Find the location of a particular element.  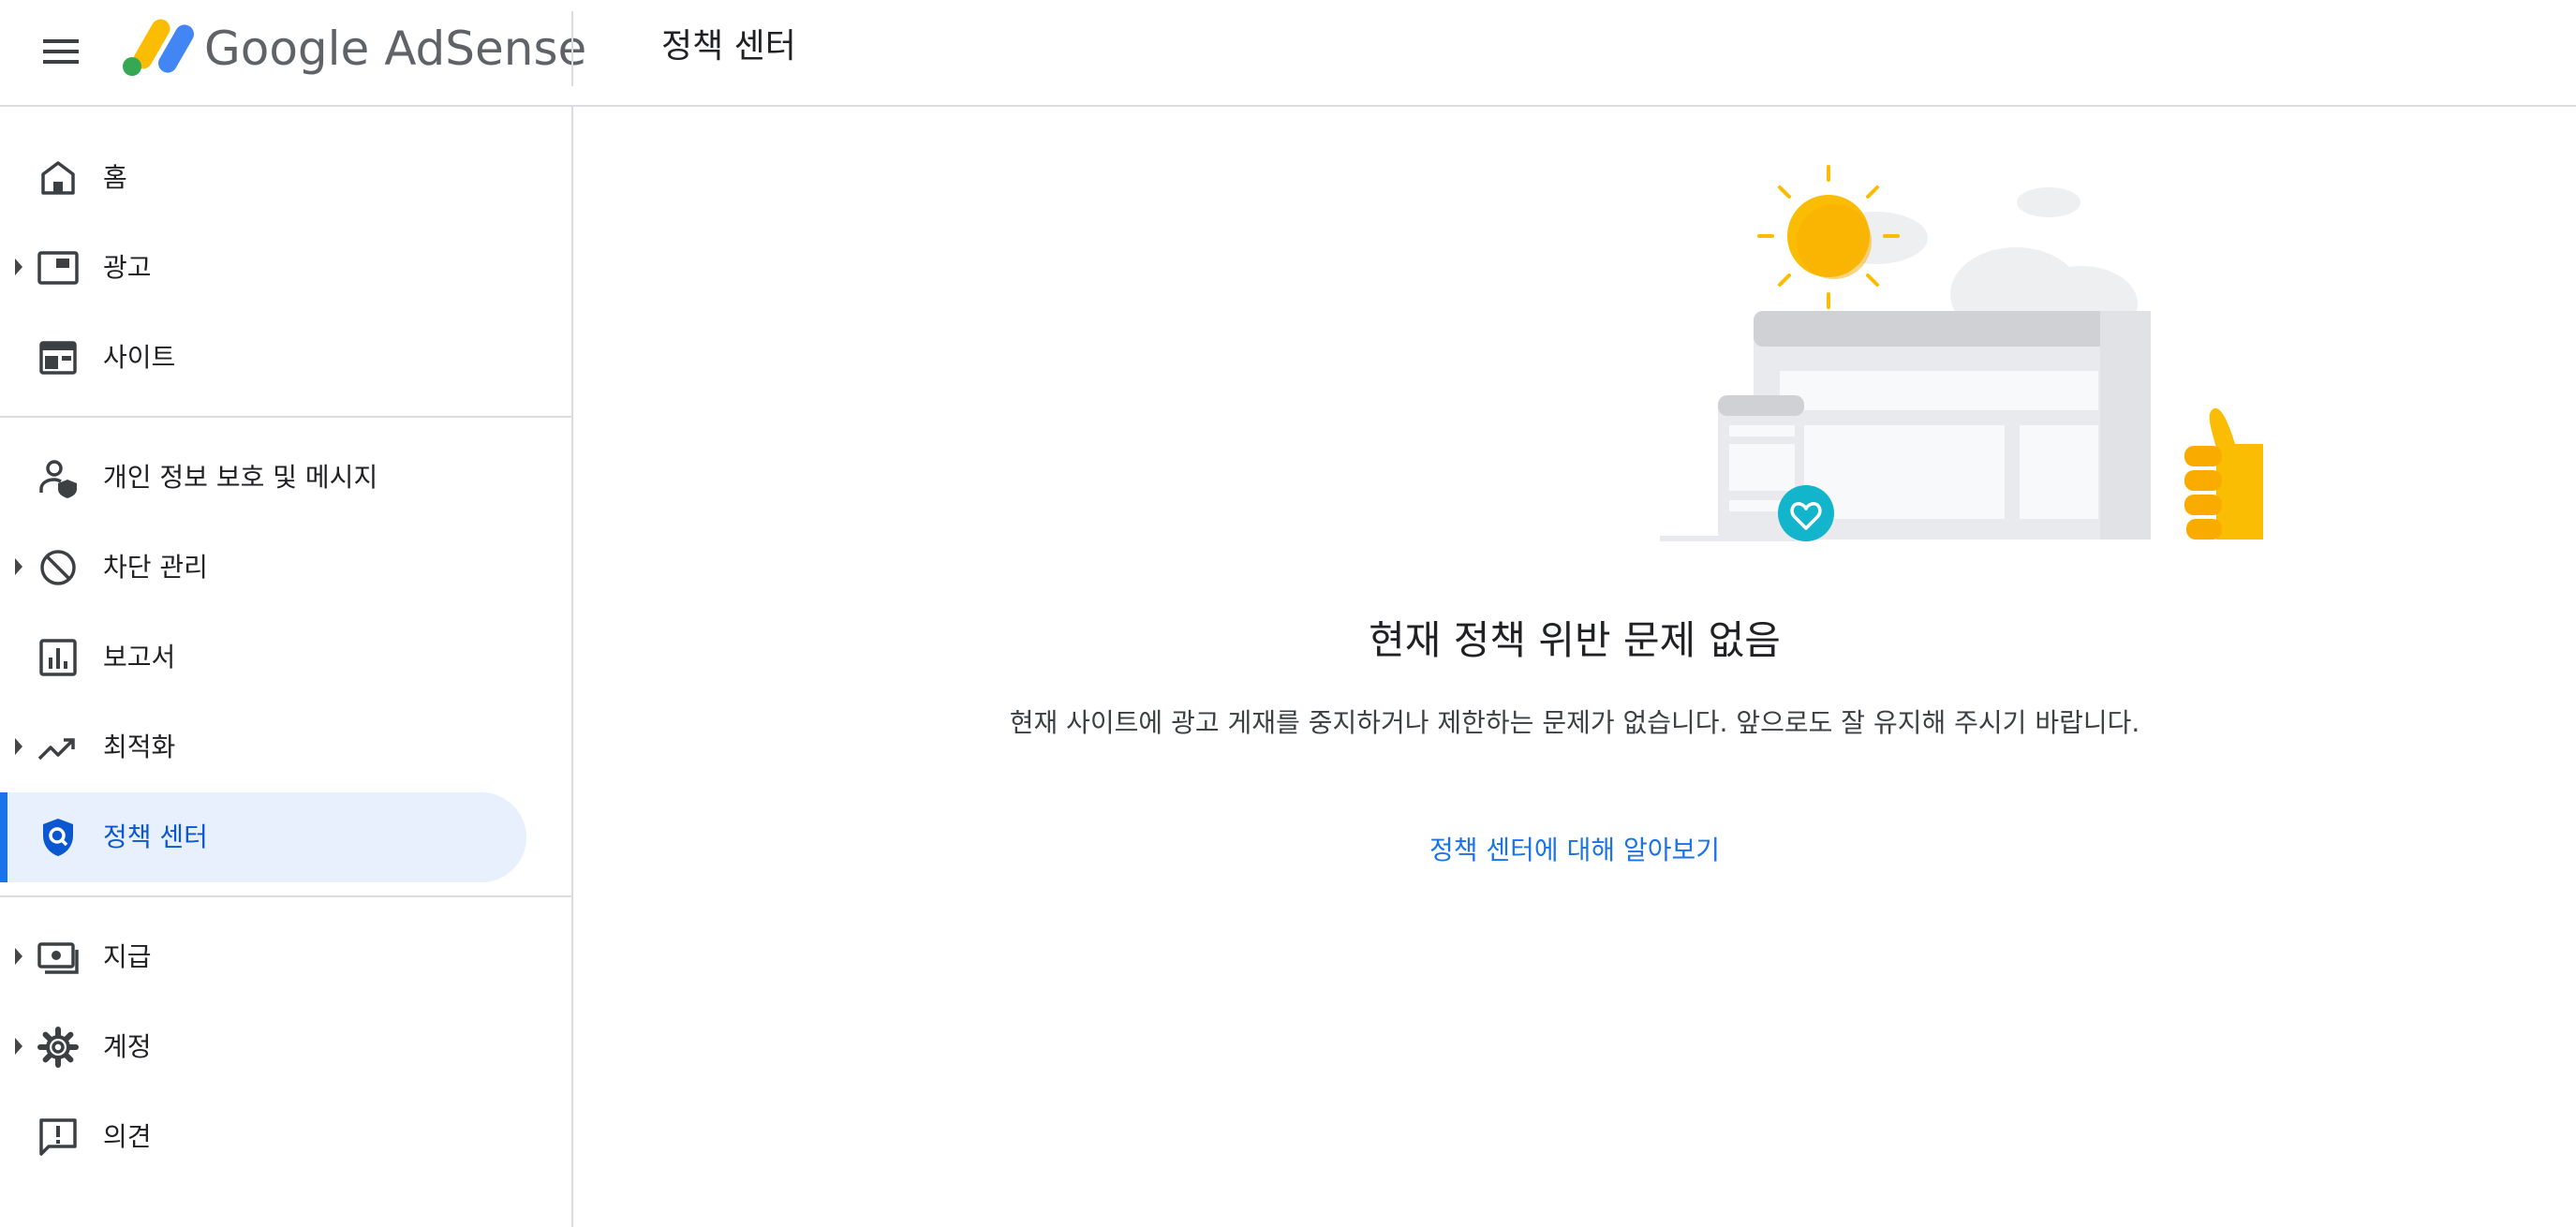

sidebar-item-reports: 보고서 is located at coordinates (263, 657).